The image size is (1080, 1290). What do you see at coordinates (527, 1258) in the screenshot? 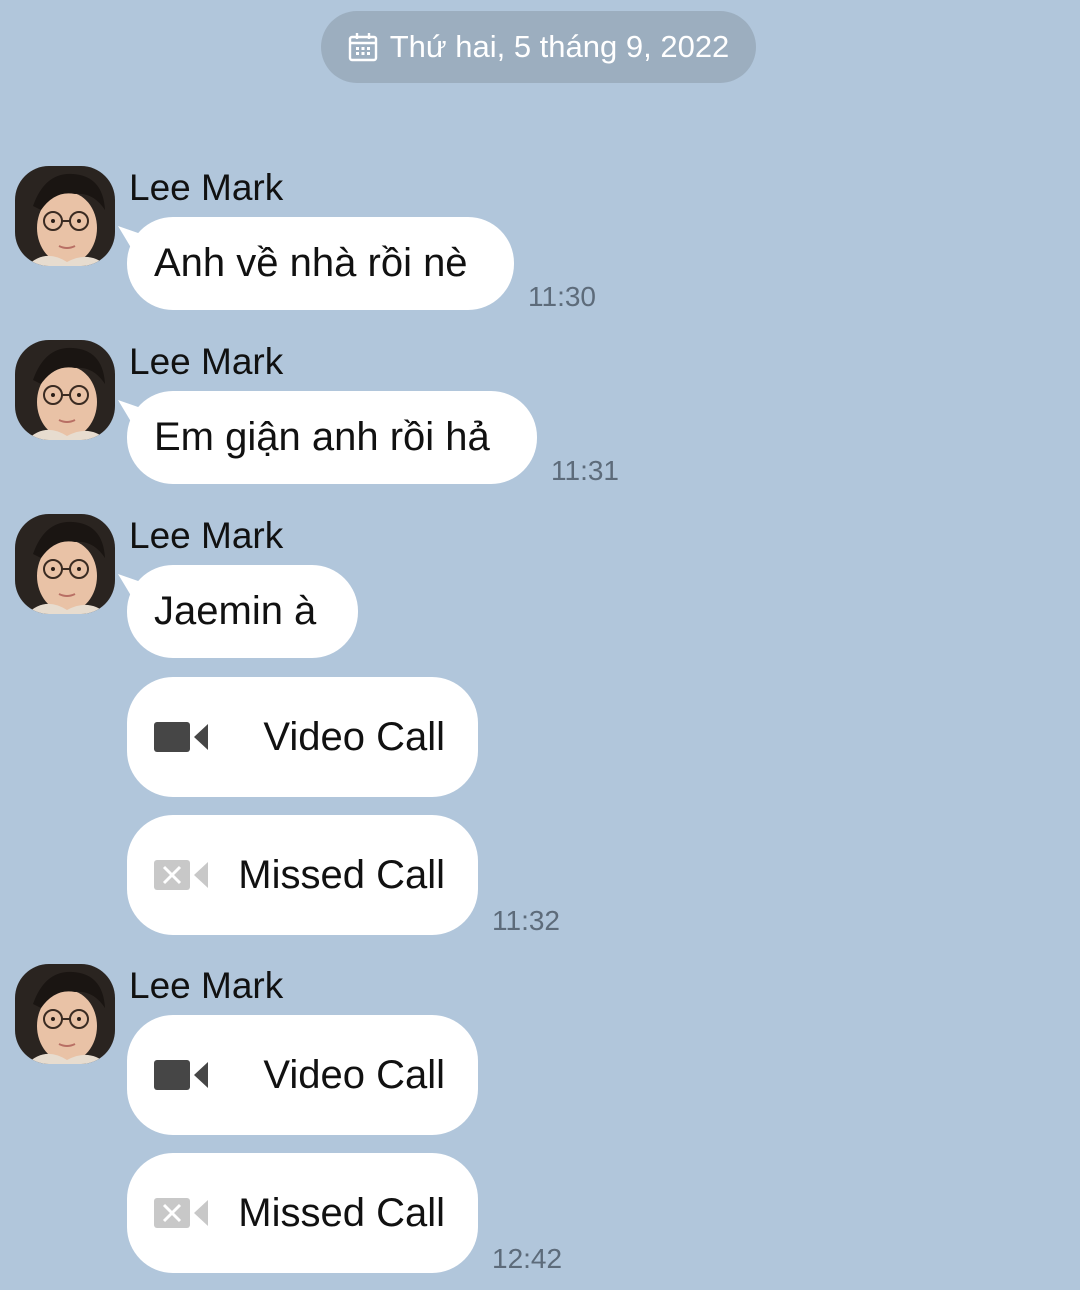
I see `message-time: 12:42` at bounding box center [527, 1258].